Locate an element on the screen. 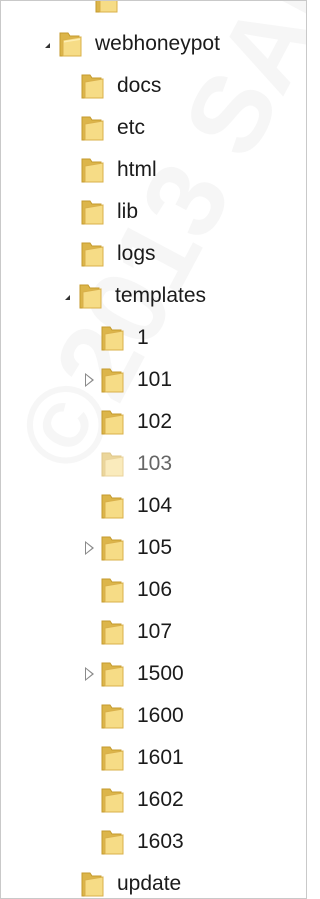 The image size is (320, 899). tree-node-label: html is located at coordinates (137, 169).